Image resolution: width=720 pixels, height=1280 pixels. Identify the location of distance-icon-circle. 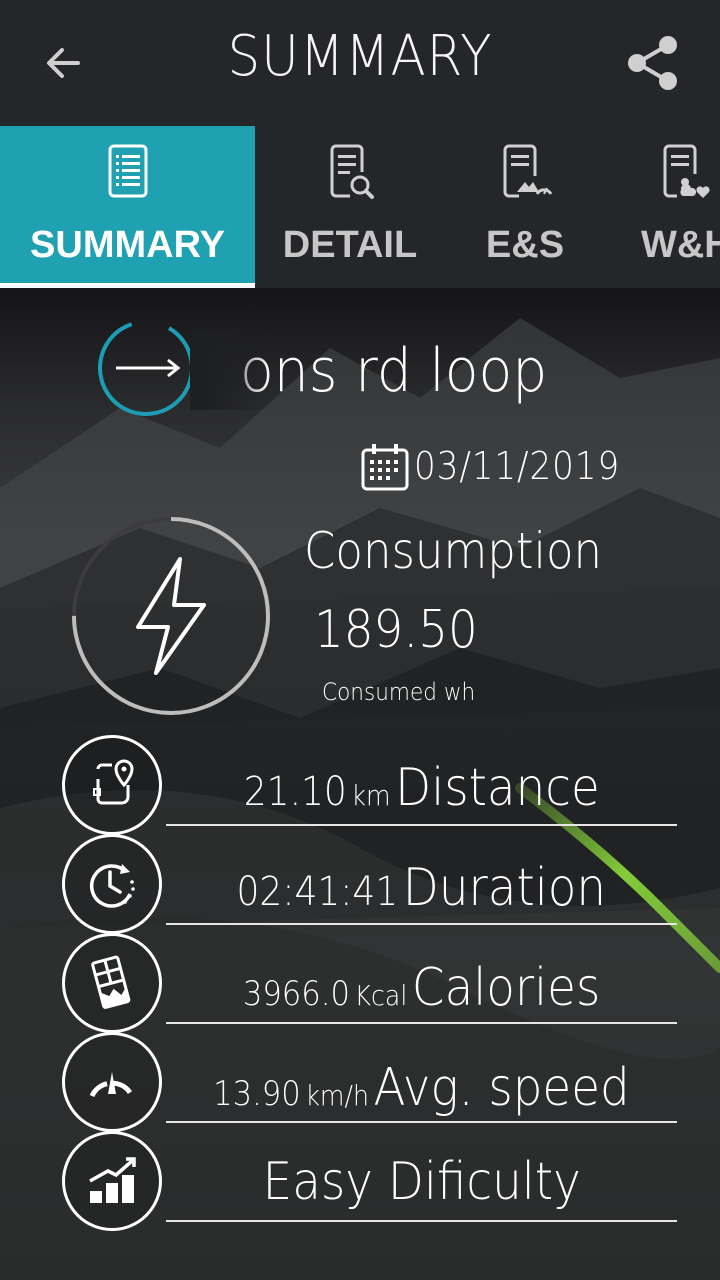
(112, 785).